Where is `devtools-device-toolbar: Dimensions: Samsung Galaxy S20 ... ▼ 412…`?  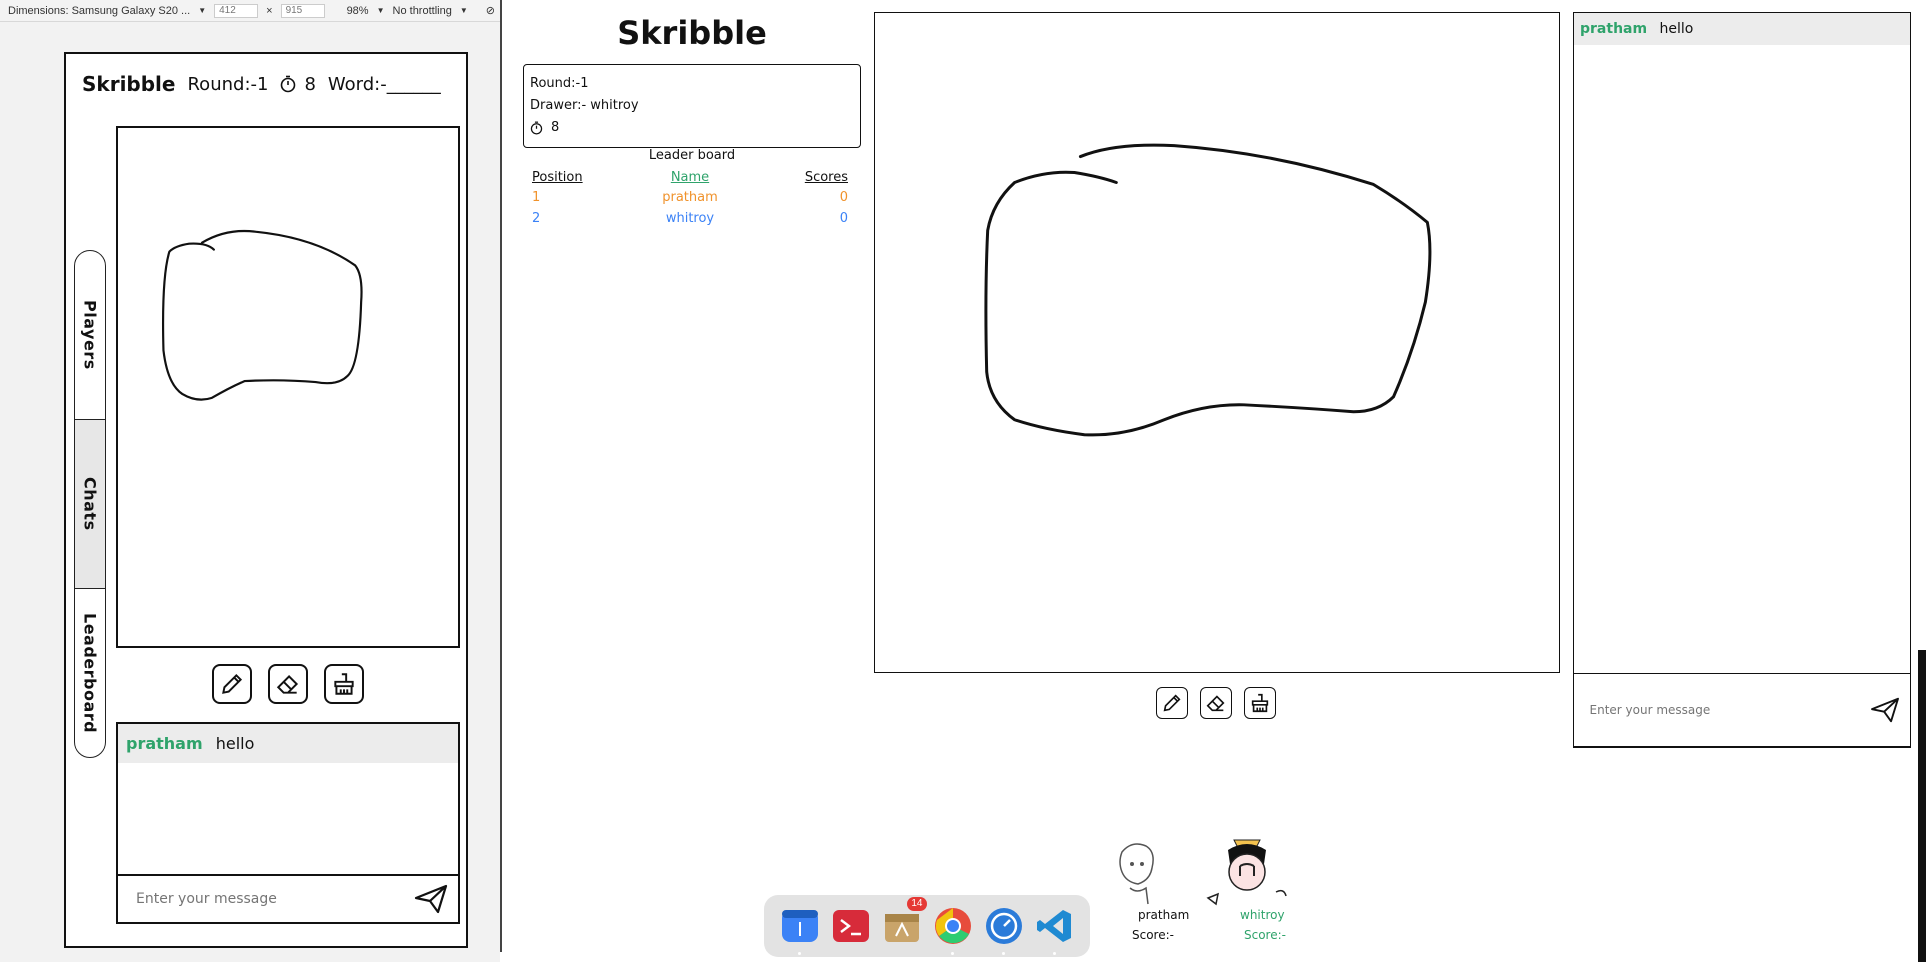 devtools-device-toolbar: Dimensions: Samsung Galaxy S20 ... ▼ 412… is located at coordinates (250, 11).